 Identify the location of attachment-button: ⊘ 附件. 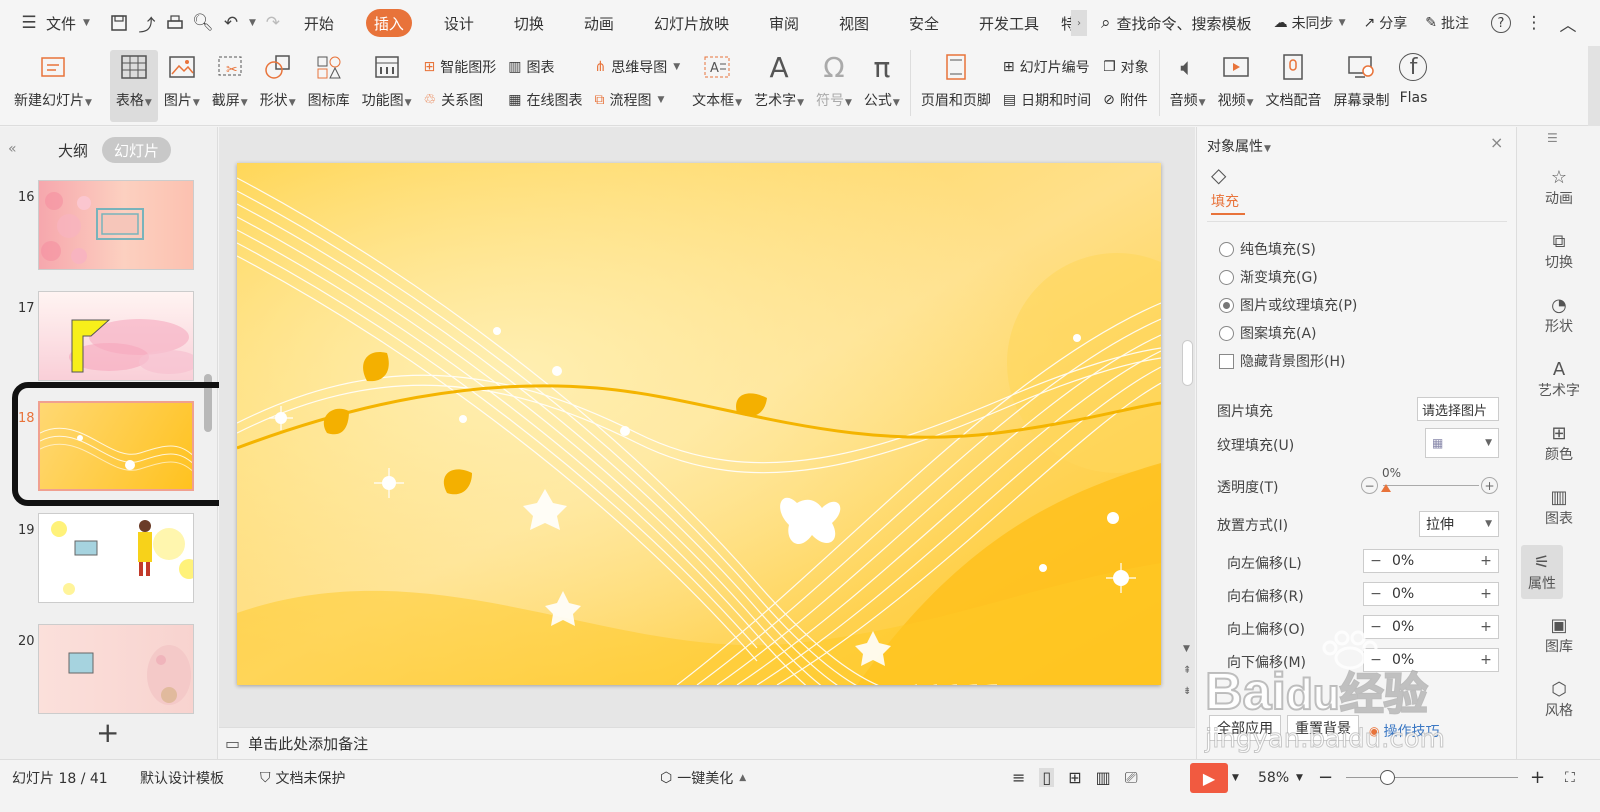
(1126, 100).